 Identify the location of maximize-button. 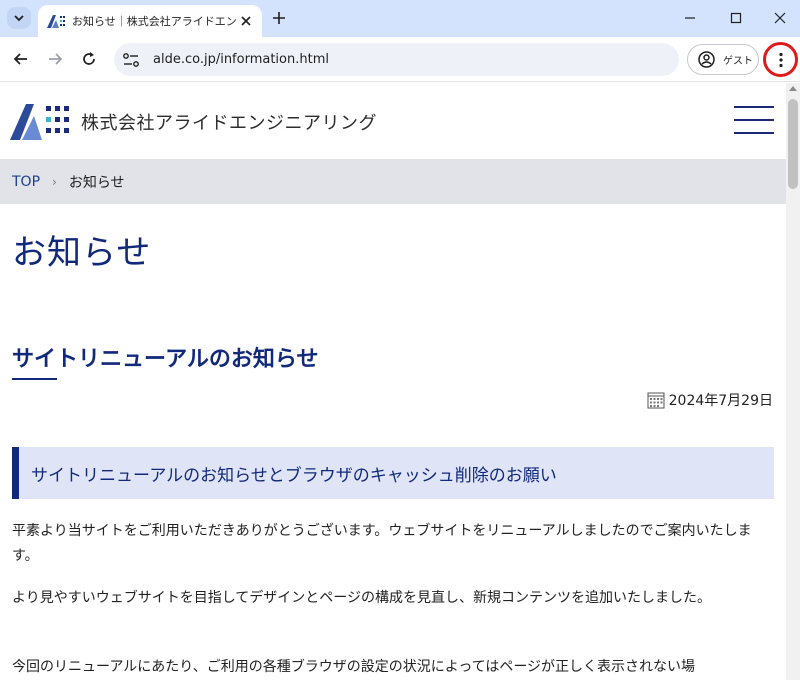
(736, 18).